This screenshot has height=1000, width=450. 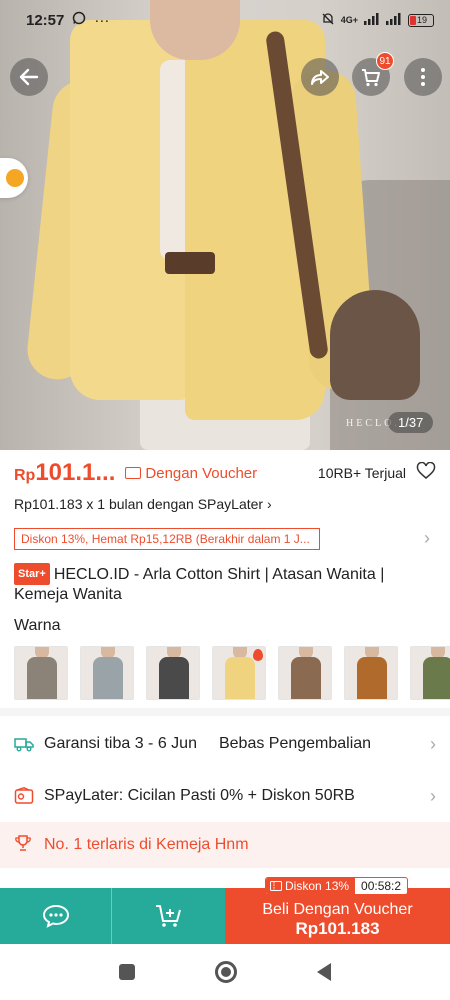 What do you see at coordinates (23, 845) in the screenshot?
I see `trophy-icon` at bounding box center [23, 845].